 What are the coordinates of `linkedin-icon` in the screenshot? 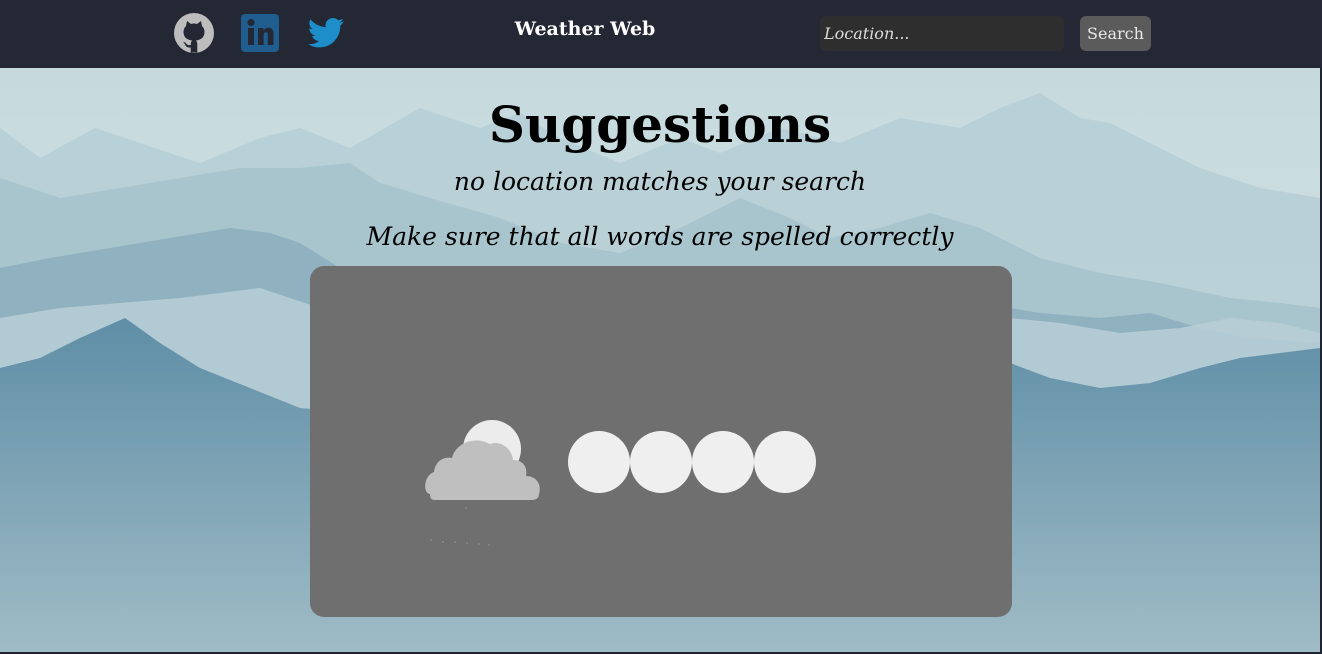 It's located at (260, 33).